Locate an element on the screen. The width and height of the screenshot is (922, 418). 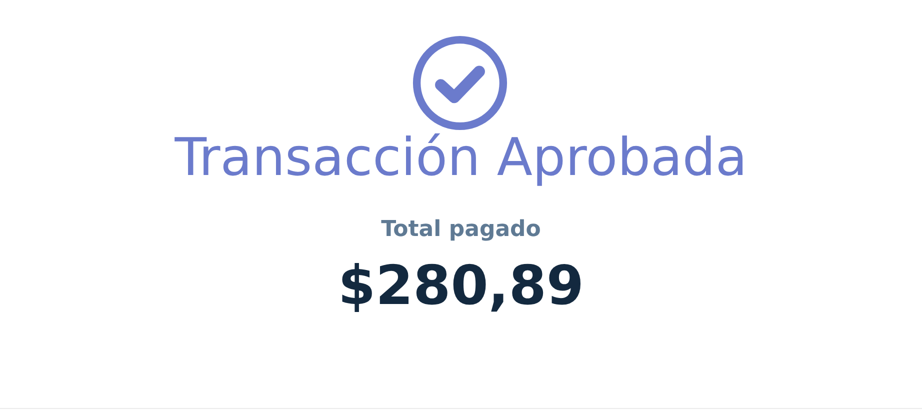
total-amount: $280,89 is located at coordinates (461, 286).